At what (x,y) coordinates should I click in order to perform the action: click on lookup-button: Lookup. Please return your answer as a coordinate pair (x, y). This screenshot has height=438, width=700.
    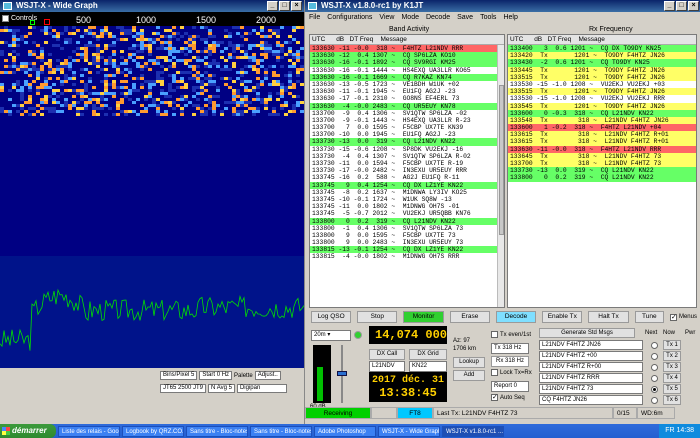
    Looking at the image, I should click on (469, 362).